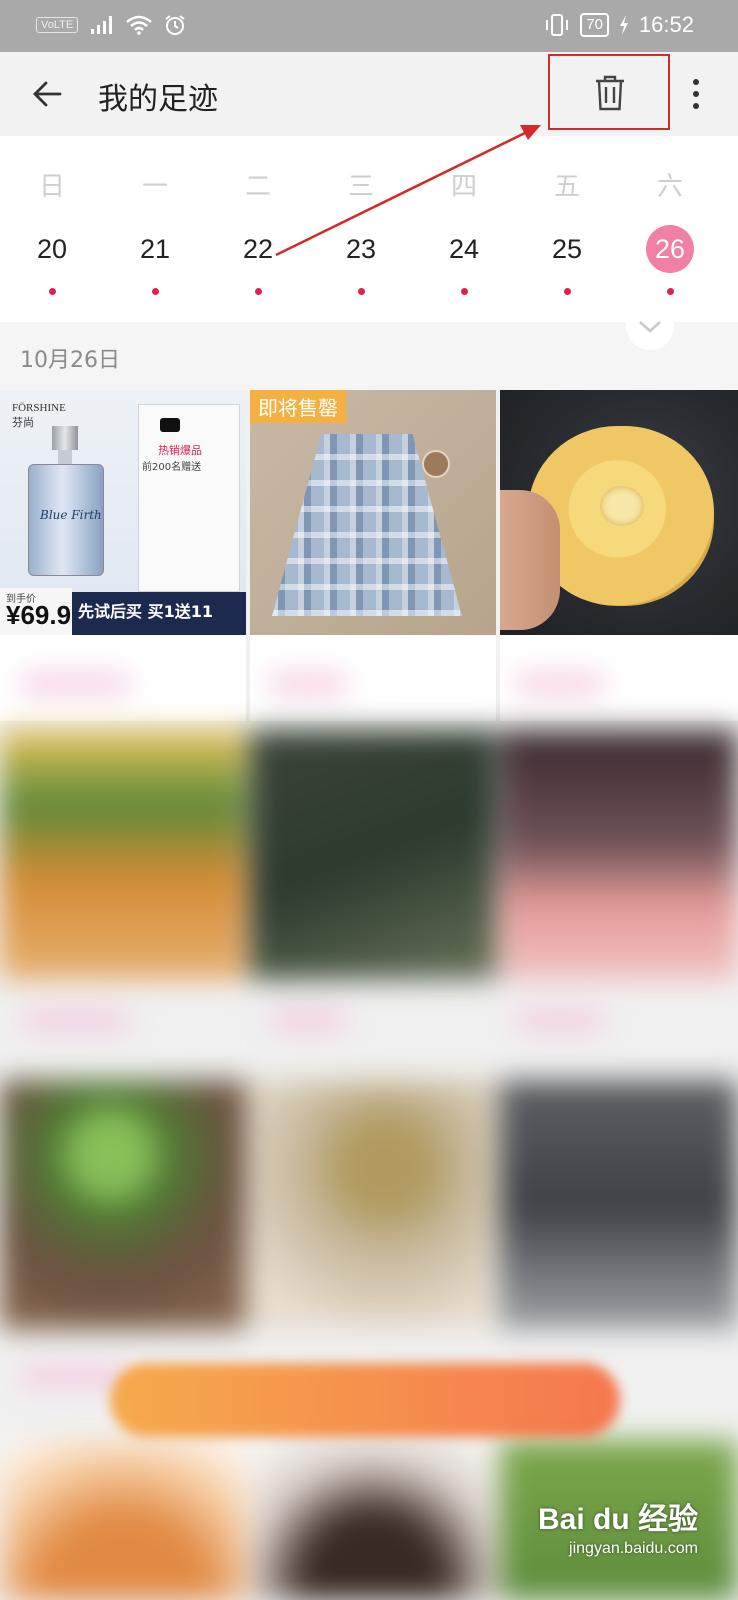 This screenshot has height=1600, width=738. Describe the element at coordinates (154, 187) in the screenshot. I see `weekday-mon: 一` at that location.